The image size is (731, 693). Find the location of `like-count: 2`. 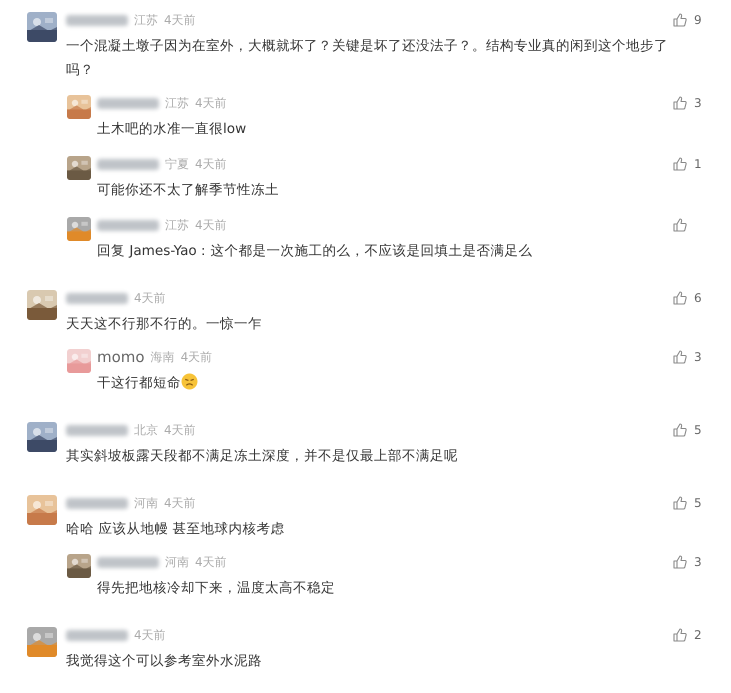

like-count: 2 is located at coordinates (698, 635).